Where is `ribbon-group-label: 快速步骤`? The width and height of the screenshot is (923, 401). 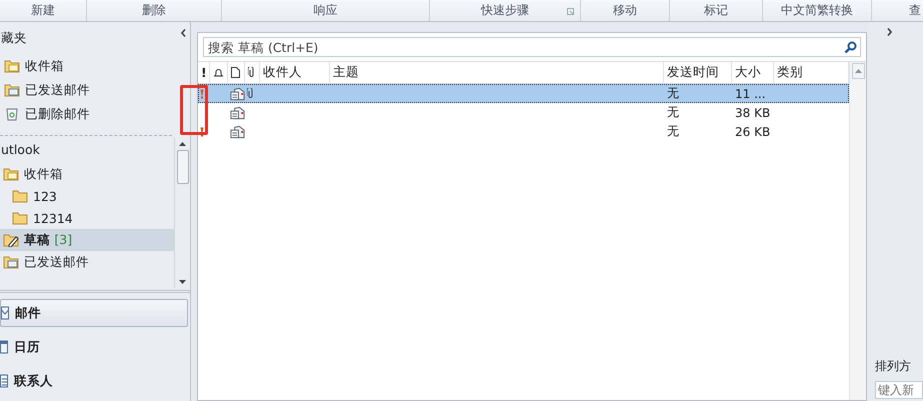
ribbon-group-label: 快速步骤 is located at coordinates (505, 10).